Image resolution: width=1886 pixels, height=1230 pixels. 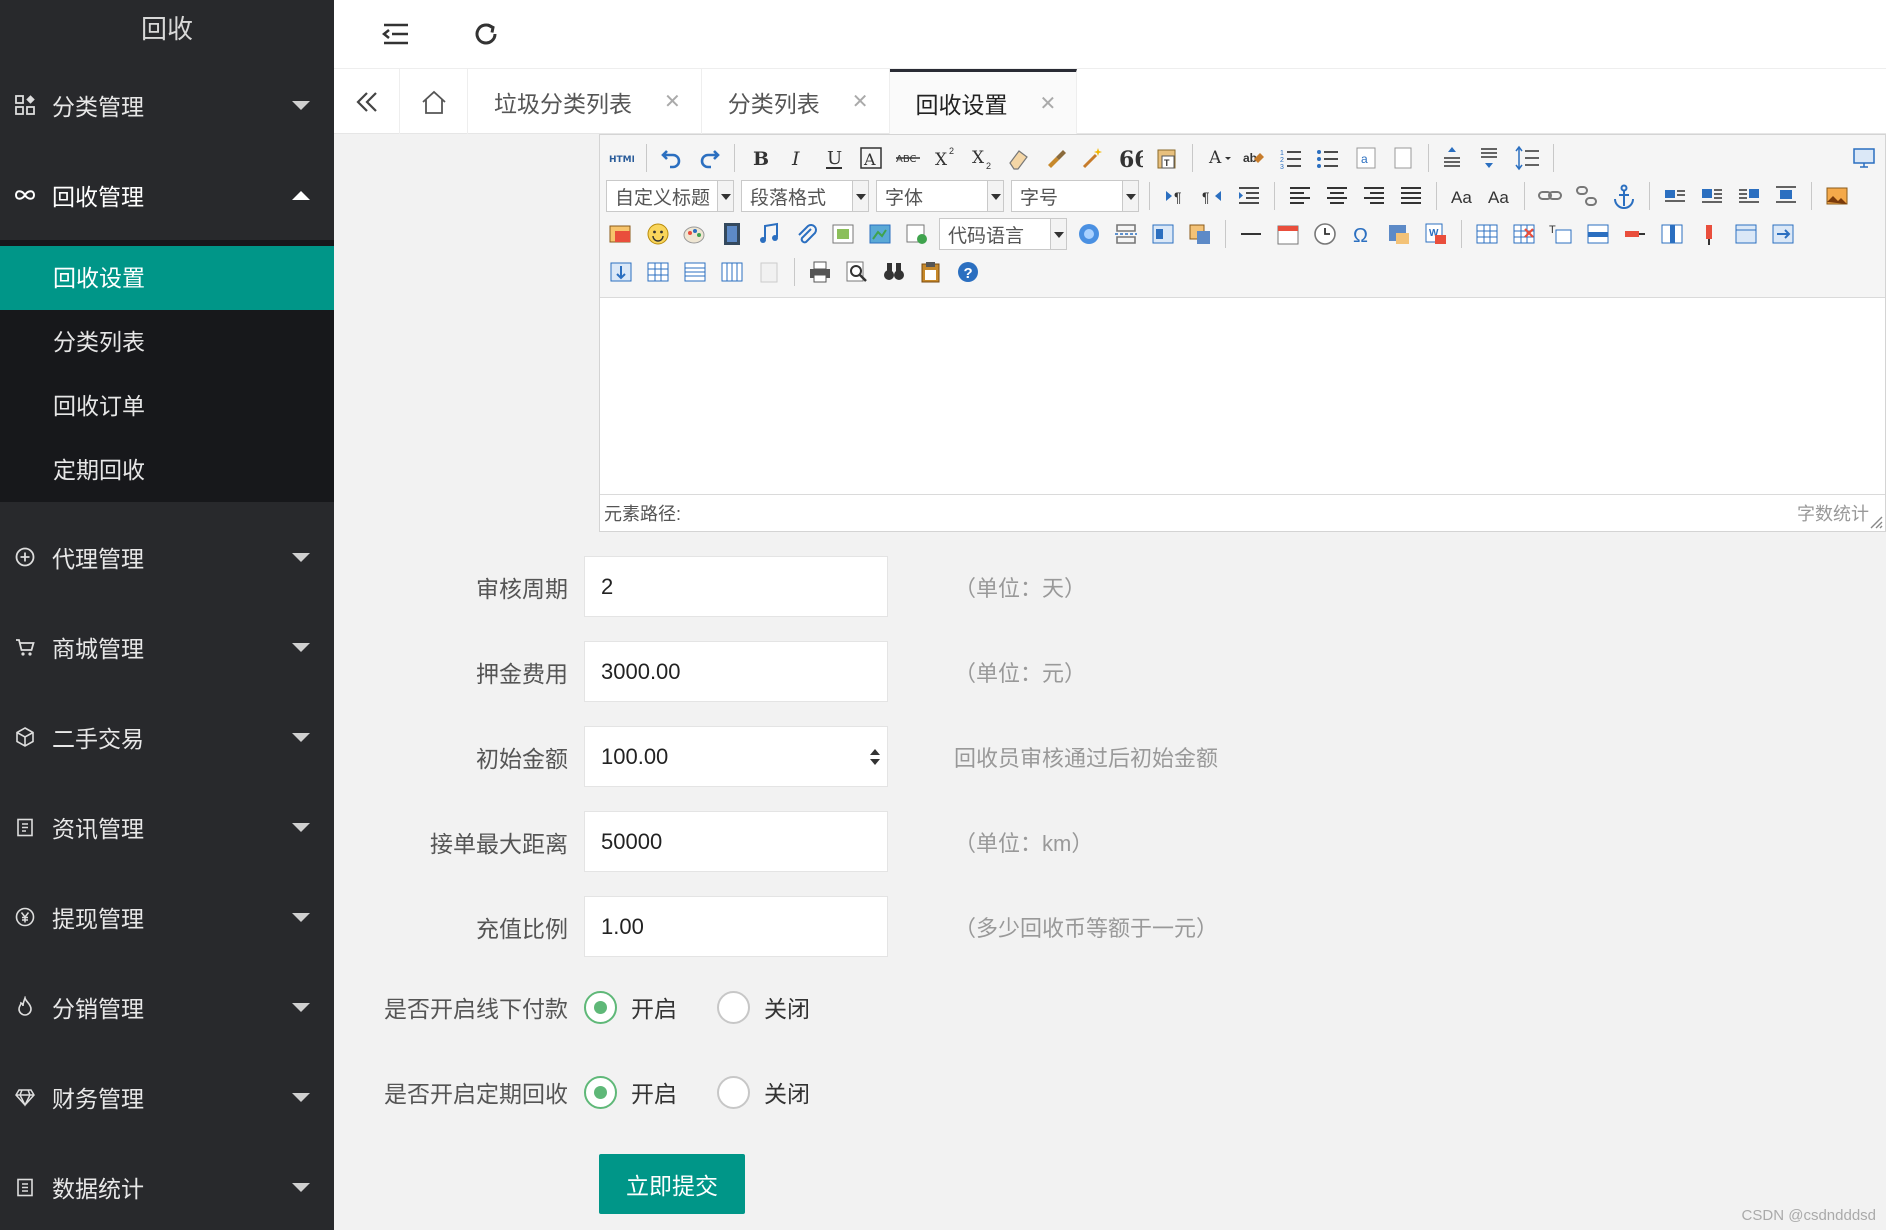 What do you see at coordinates (1175, 196) in the screenshot?
I see `ltr-icon: ¶` at bounding box center [1175, 196].